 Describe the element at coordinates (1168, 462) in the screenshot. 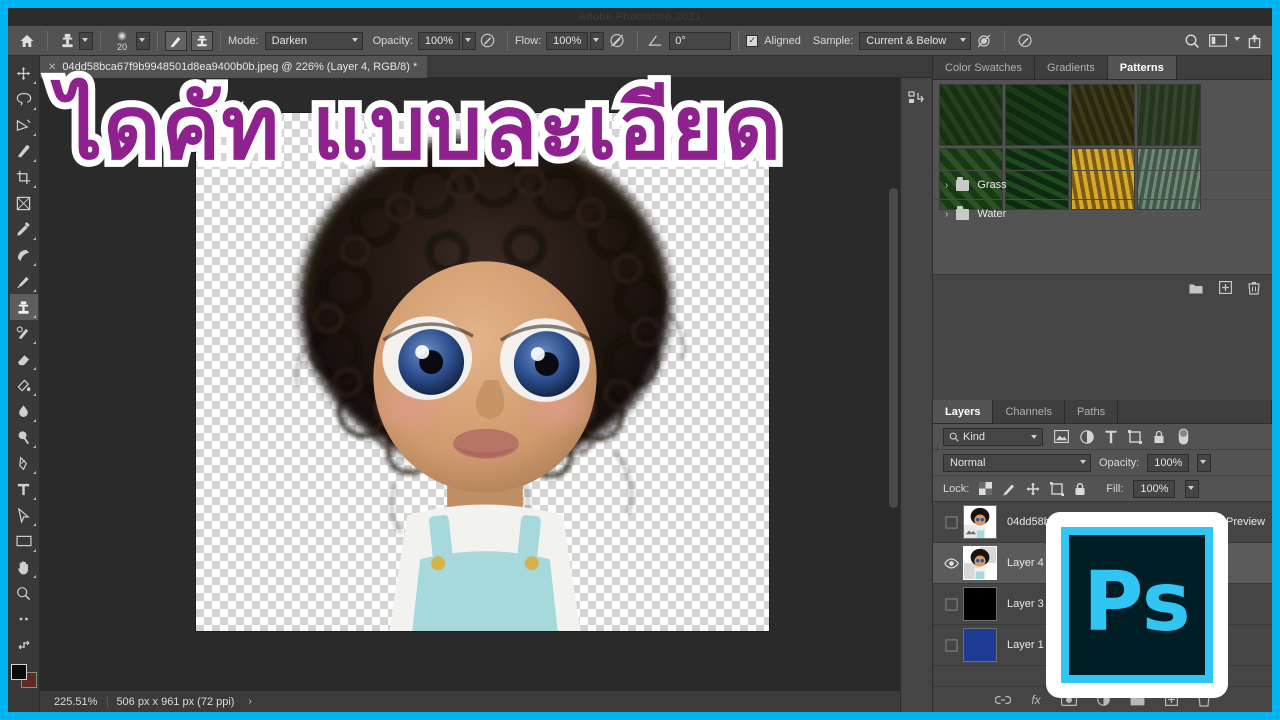

I see `layer-opacity-input: 100%` at that location.